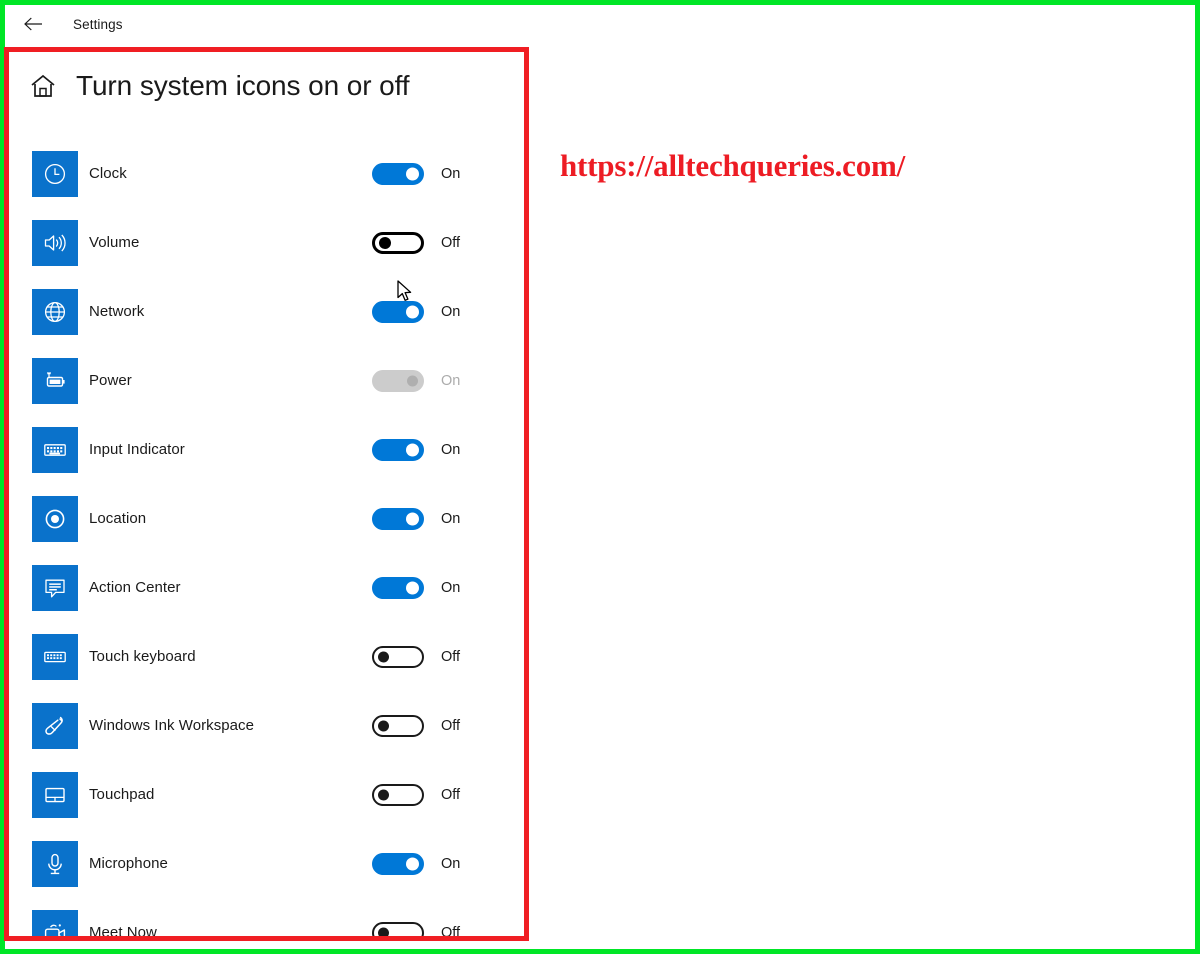 This screenshot has width=1200, height=954. What do you see at coordinates (266, 173) in the screenshot?
I see `system-icon-row: Clock On` at bounding box center [266, 173].